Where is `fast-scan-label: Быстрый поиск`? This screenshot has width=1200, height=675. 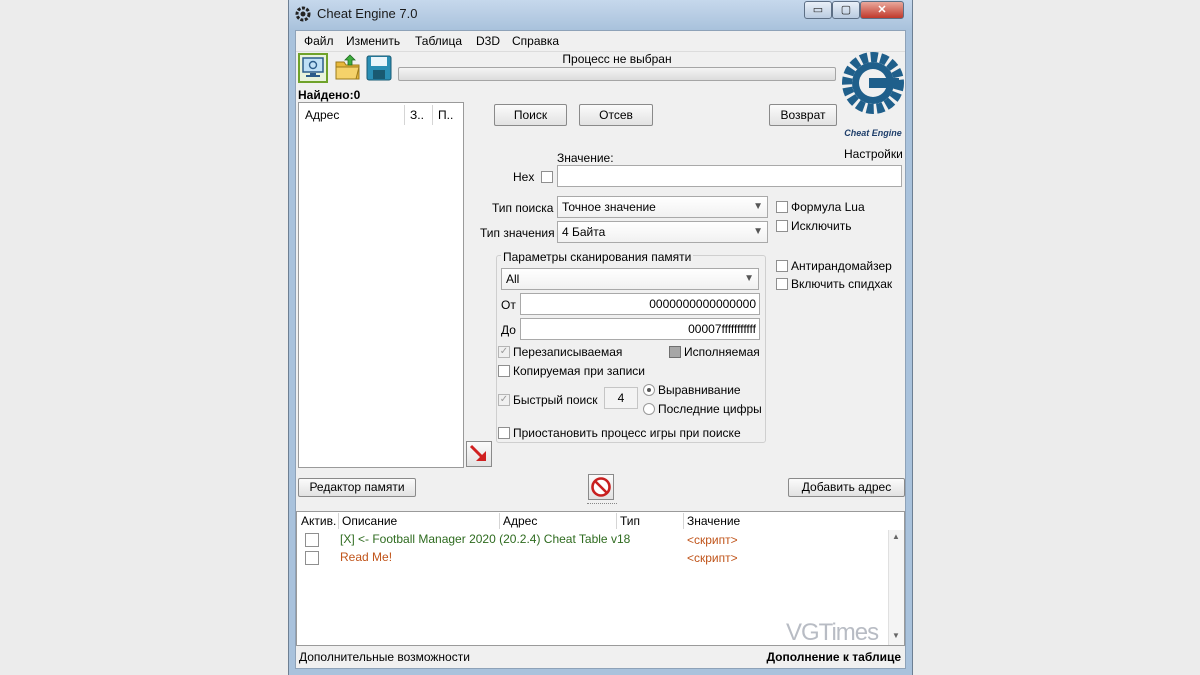 fast-scan-label: Быстрый поиск is located at coordinates (555, 400).